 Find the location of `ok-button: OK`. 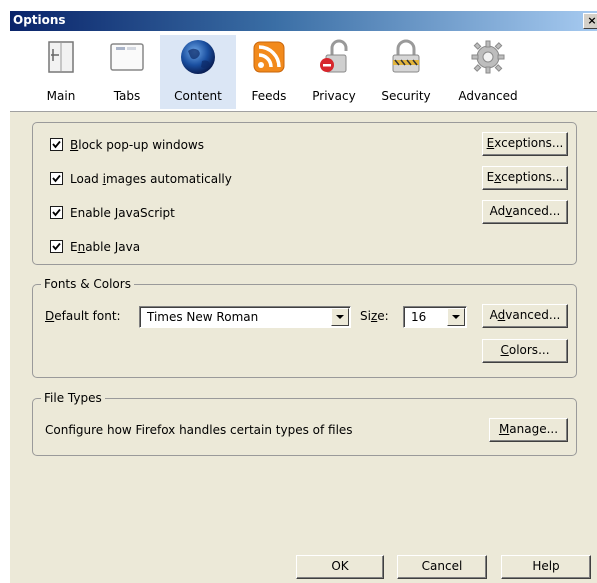

ok-button: OK is located at coordinates (340, 567).